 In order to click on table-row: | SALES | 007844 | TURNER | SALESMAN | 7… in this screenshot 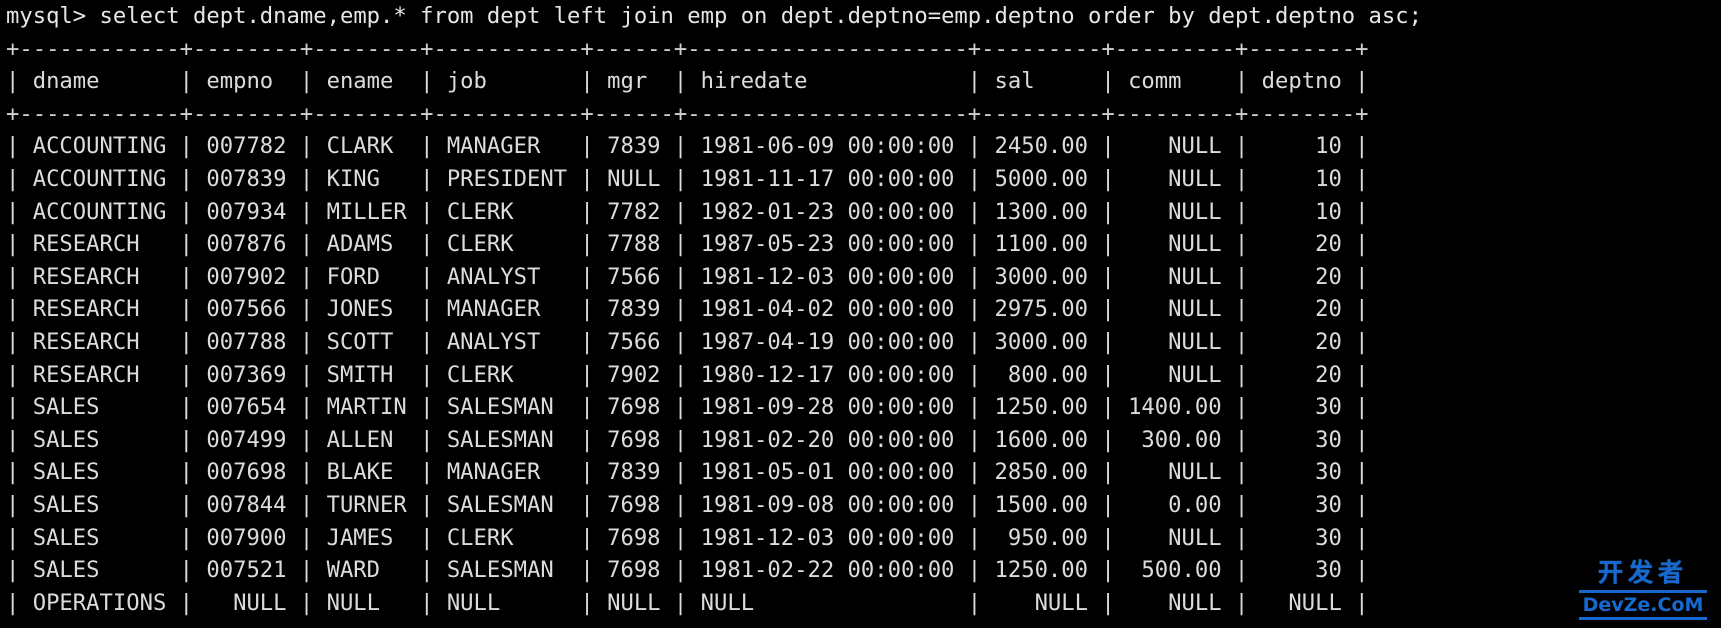, I will do `click(687, 504)`.